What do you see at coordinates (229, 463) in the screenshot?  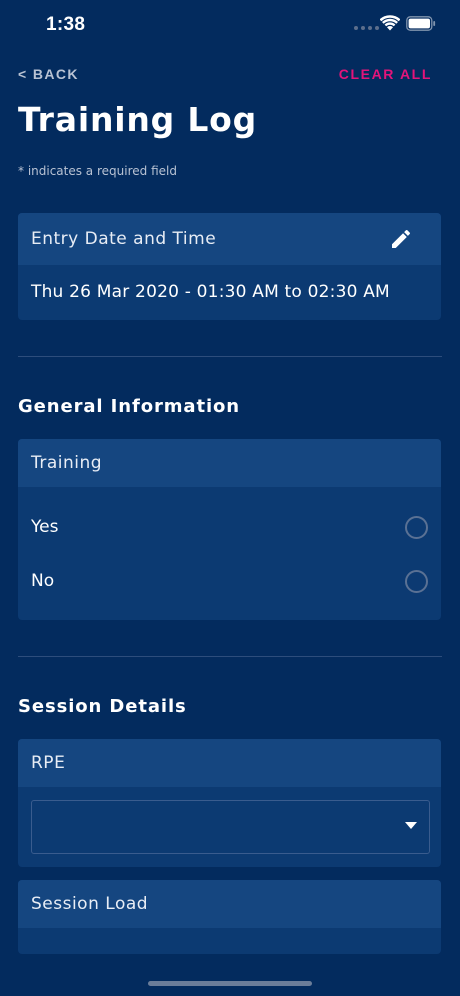 I see `training-header: Training` at bounding box center [229, 463].